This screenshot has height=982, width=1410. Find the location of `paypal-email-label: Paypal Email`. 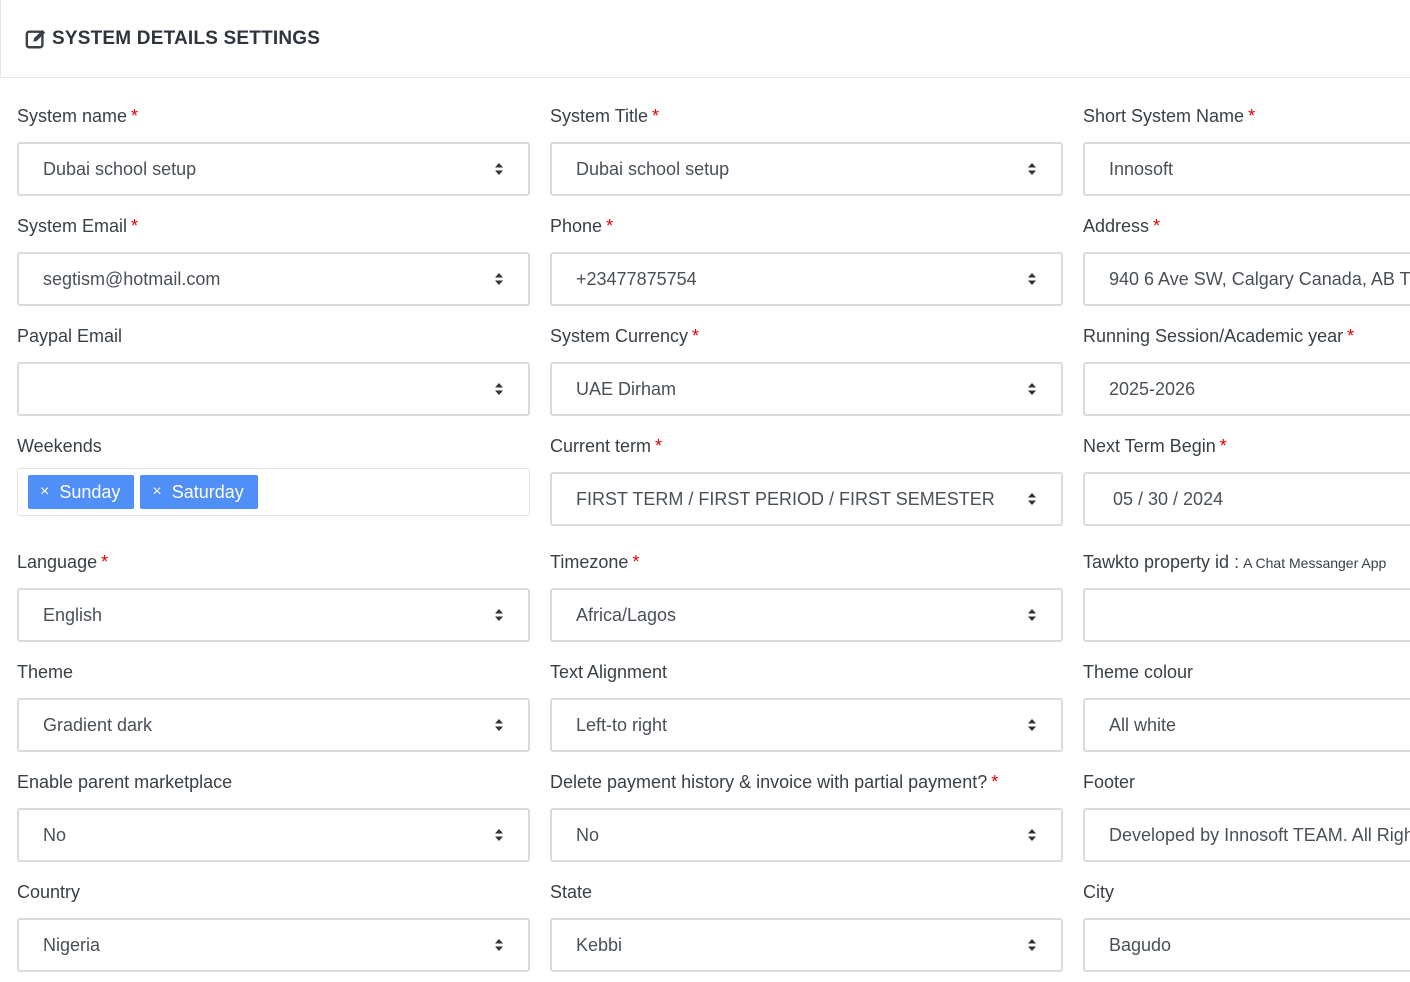

paypal-email-label: Paypal Email is located at coordinates (70, 336).